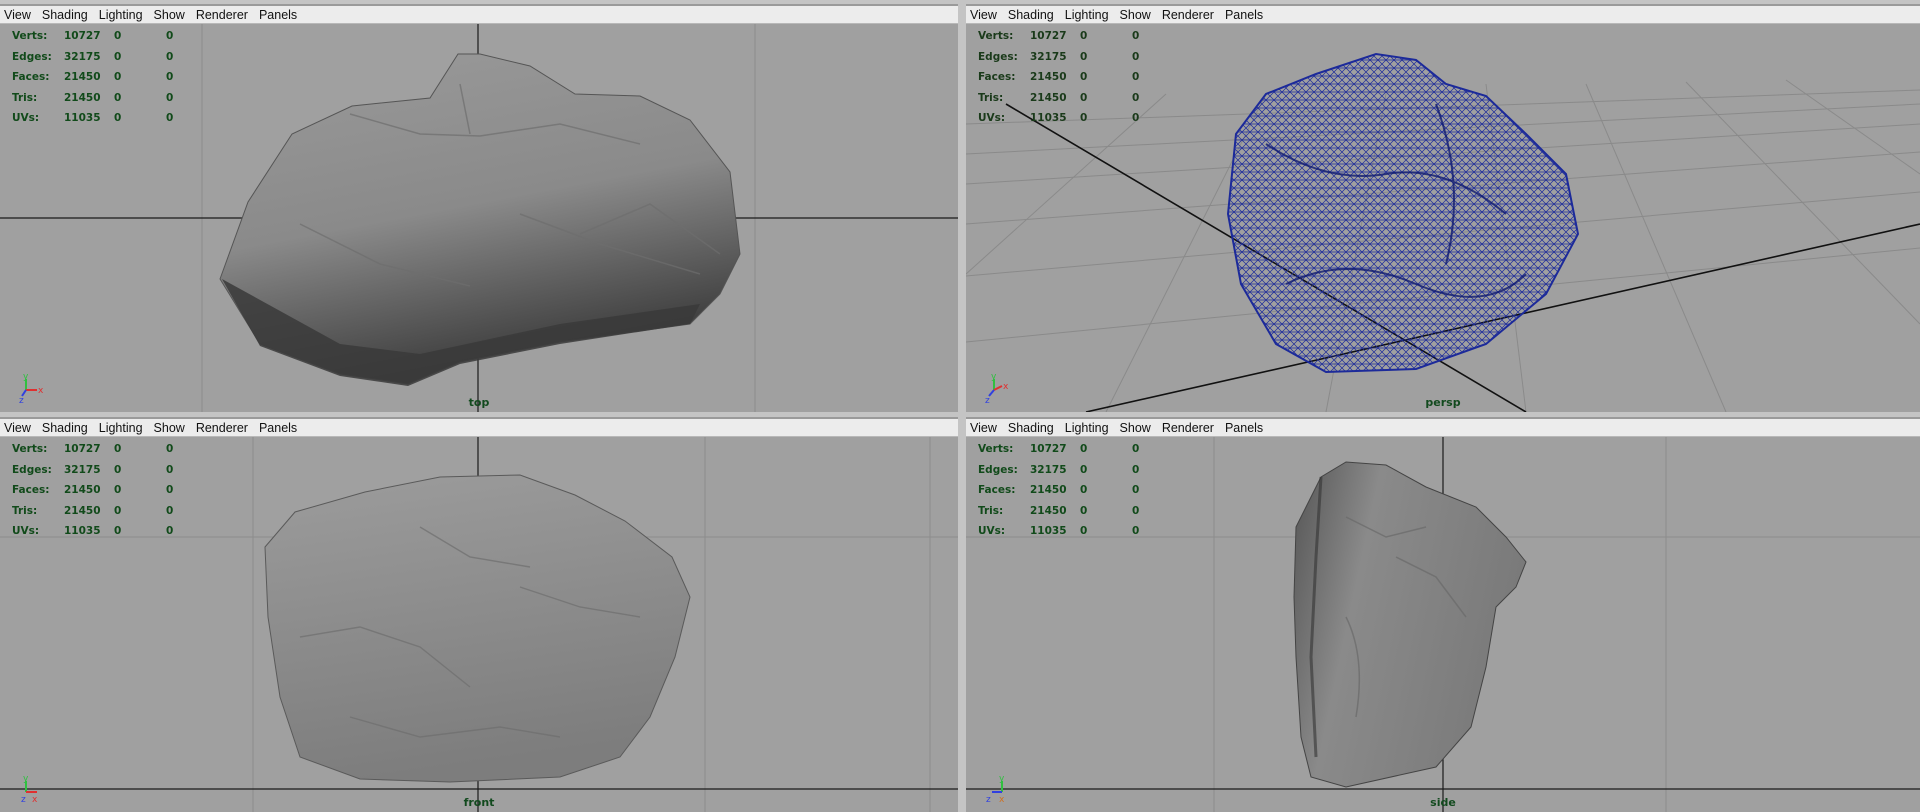  Describe the element at coordinates (1403, 213) in the screenshot. I see `rock-wireframe` at that location.